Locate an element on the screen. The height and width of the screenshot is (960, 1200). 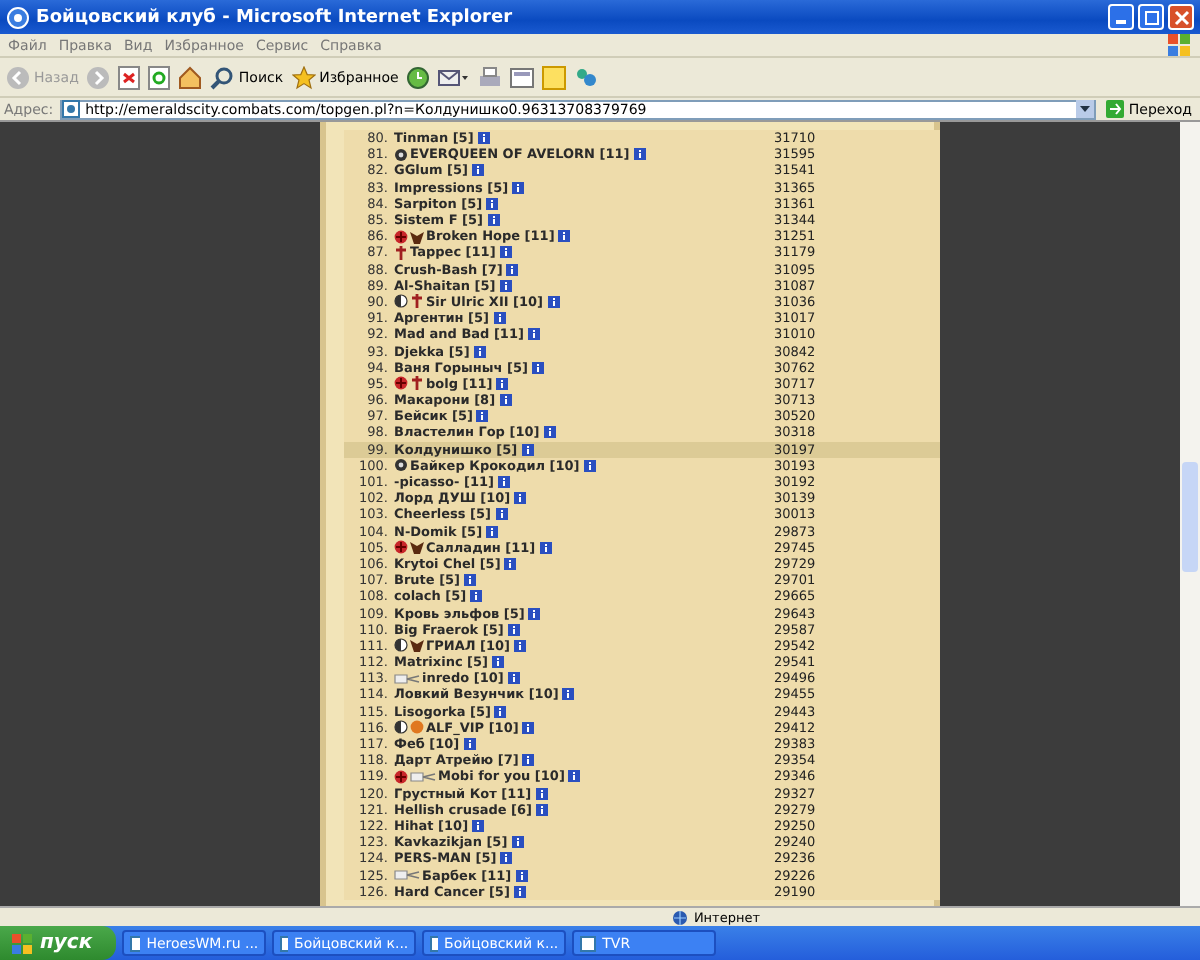
print-icon is located at coordinates (490, 77).